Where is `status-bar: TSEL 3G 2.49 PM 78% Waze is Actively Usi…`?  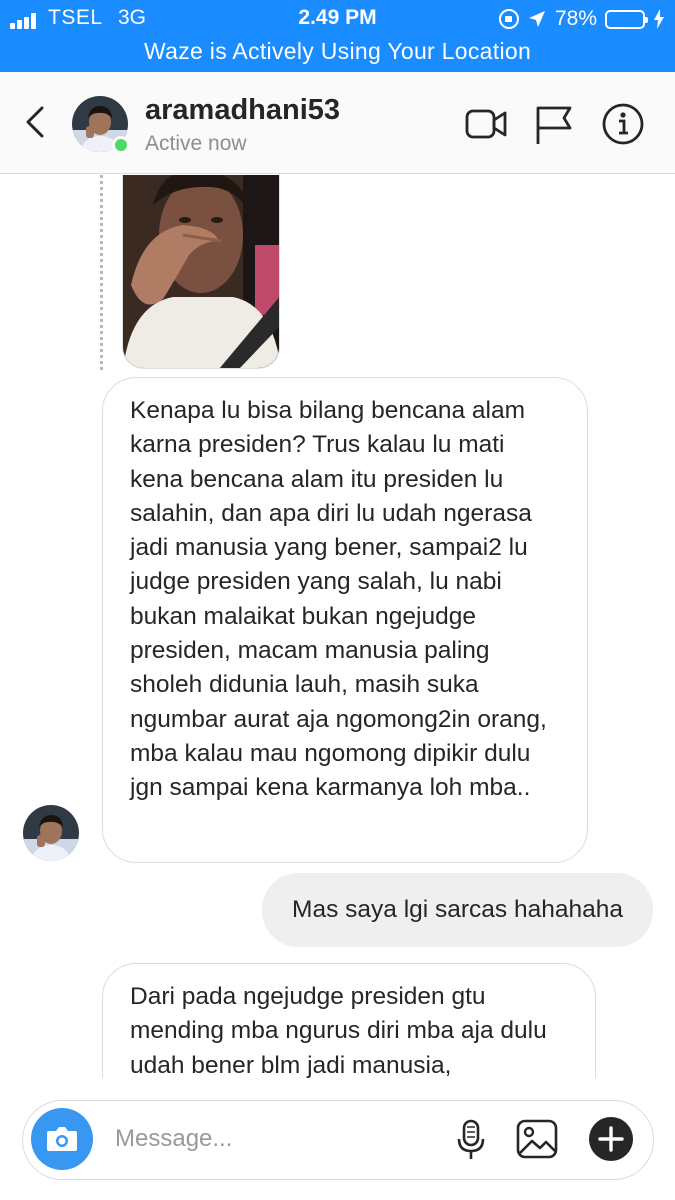 status-bar: TSEL 3G 2.49 PM 78% Waze is Actively Usi… is located at coordinates (337, 36).